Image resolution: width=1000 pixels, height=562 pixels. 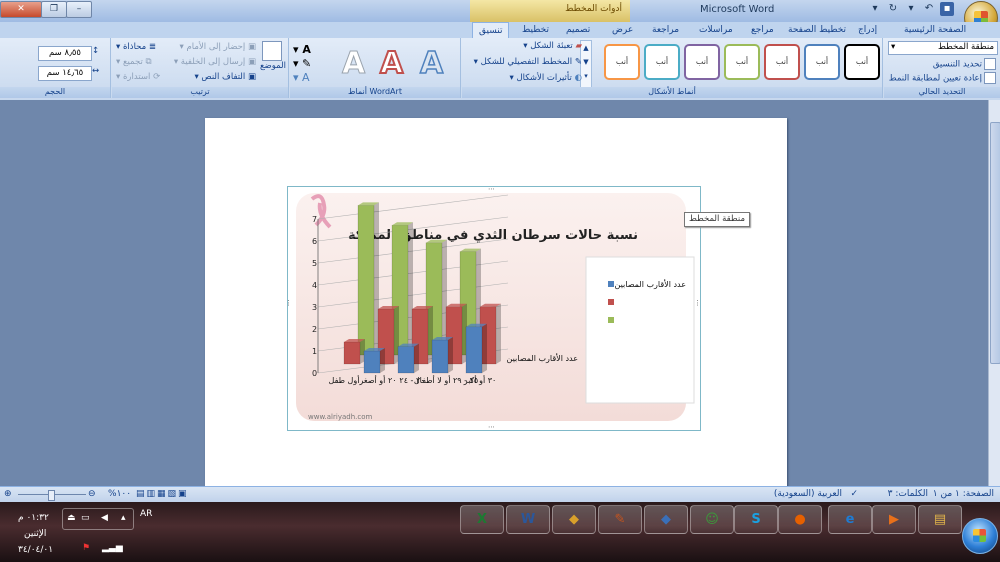 What do you see at coordinates (491, 427) in the screenshot?
I see `resize-handle-bottom: ⋯` at bounding box center [491, 427].